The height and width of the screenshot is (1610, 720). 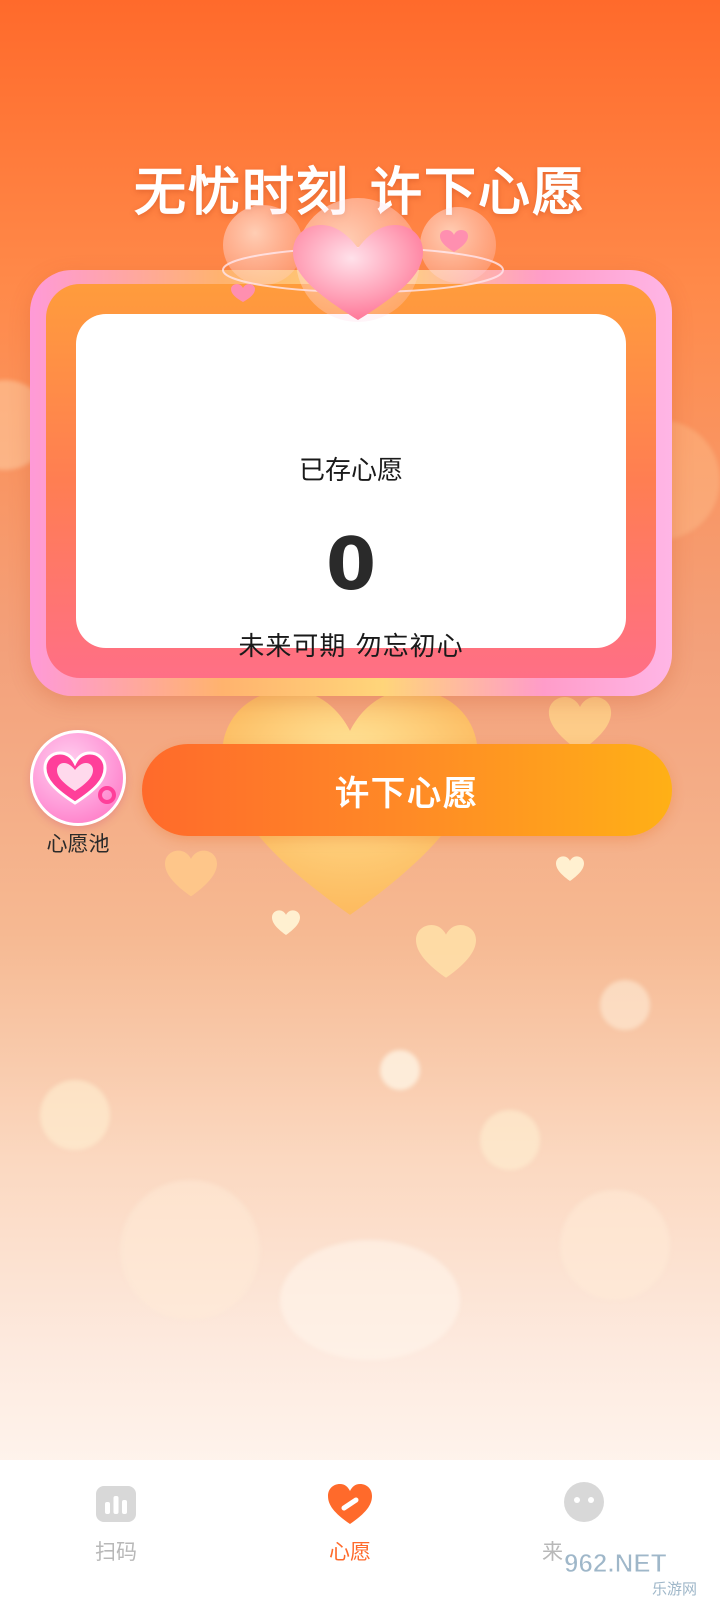 I want to click on crystal-heart-decoration, so click(x=363, y=260).